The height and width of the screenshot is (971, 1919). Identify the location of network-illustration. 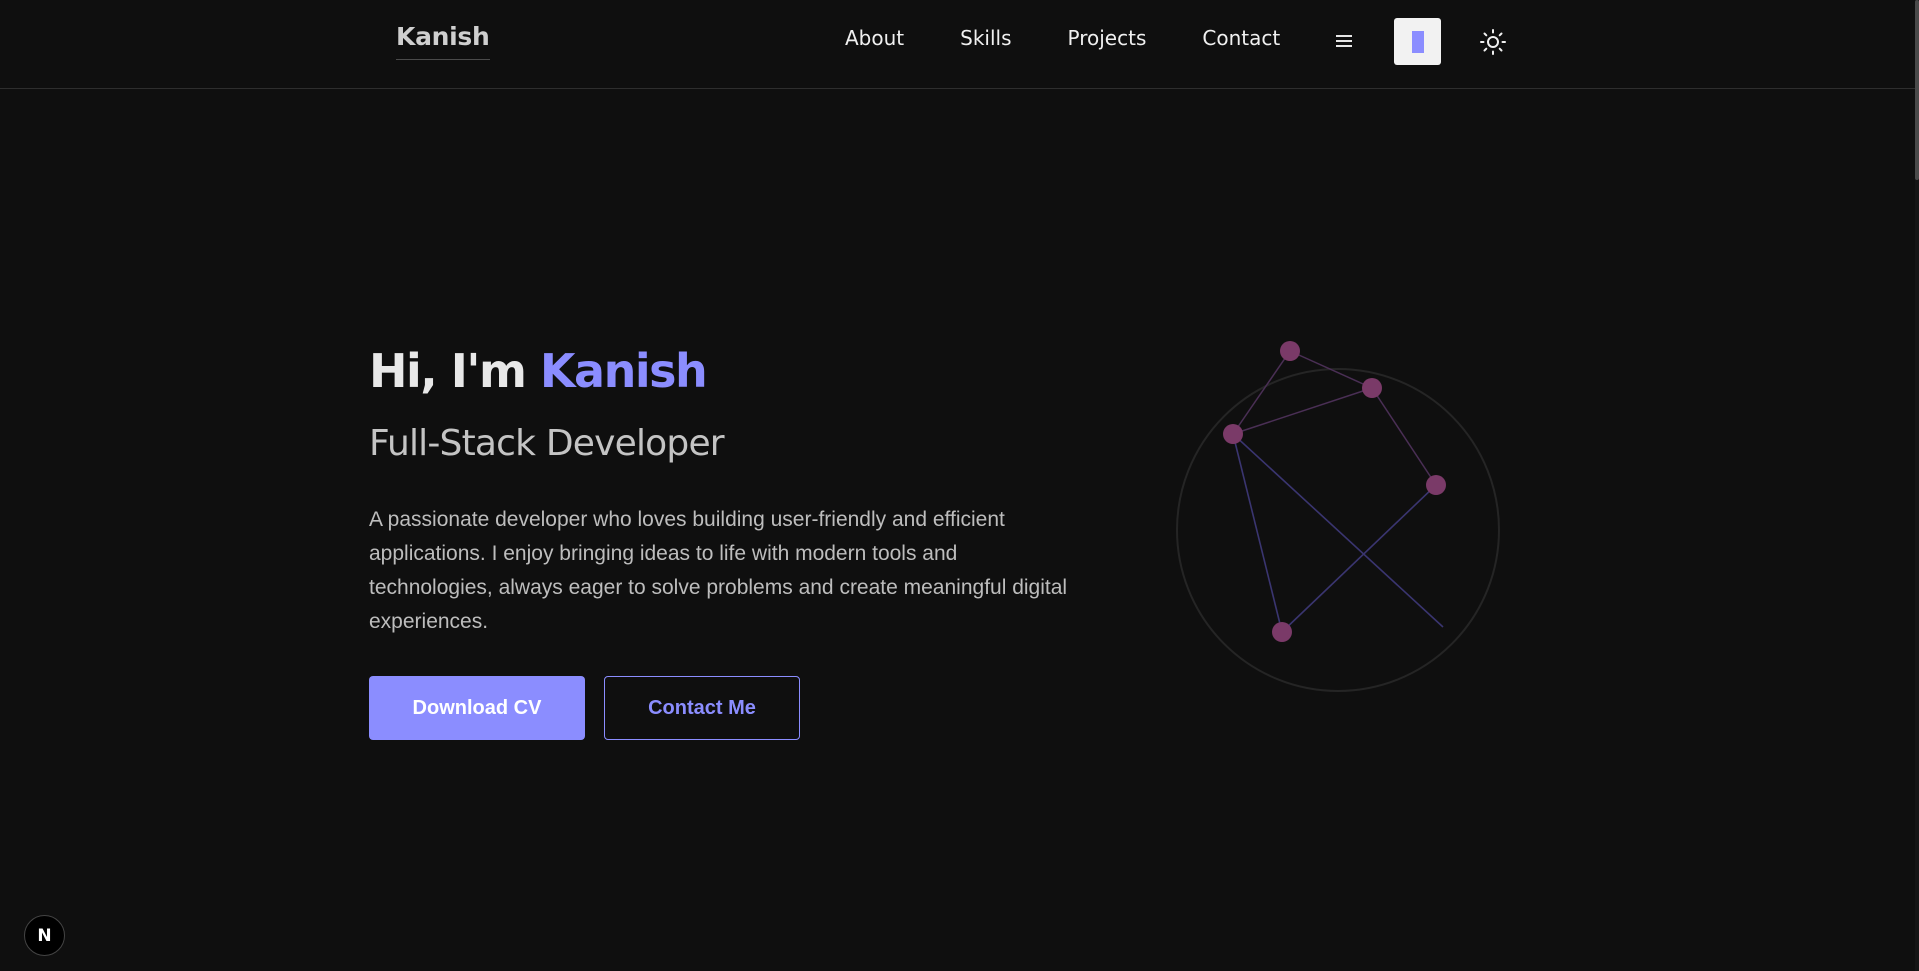
(1338, 516).